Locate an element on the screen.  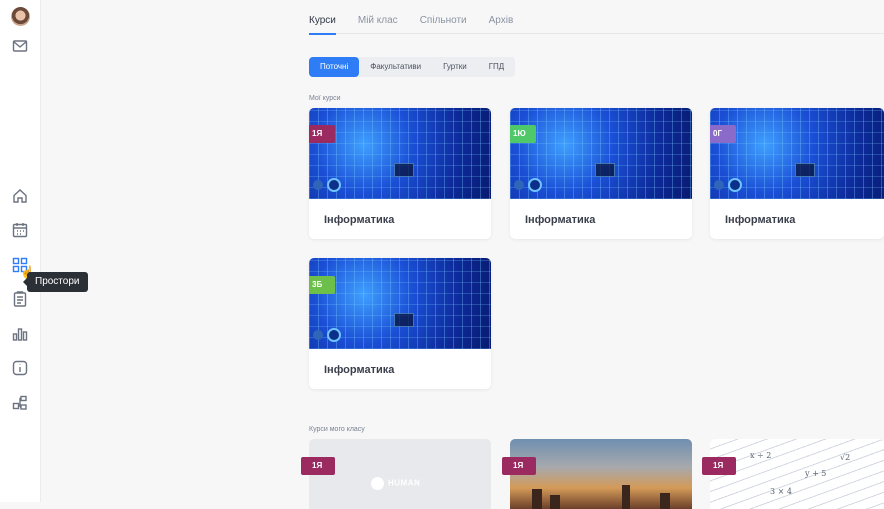
calendar-icon is located at coordinates (20, 230).